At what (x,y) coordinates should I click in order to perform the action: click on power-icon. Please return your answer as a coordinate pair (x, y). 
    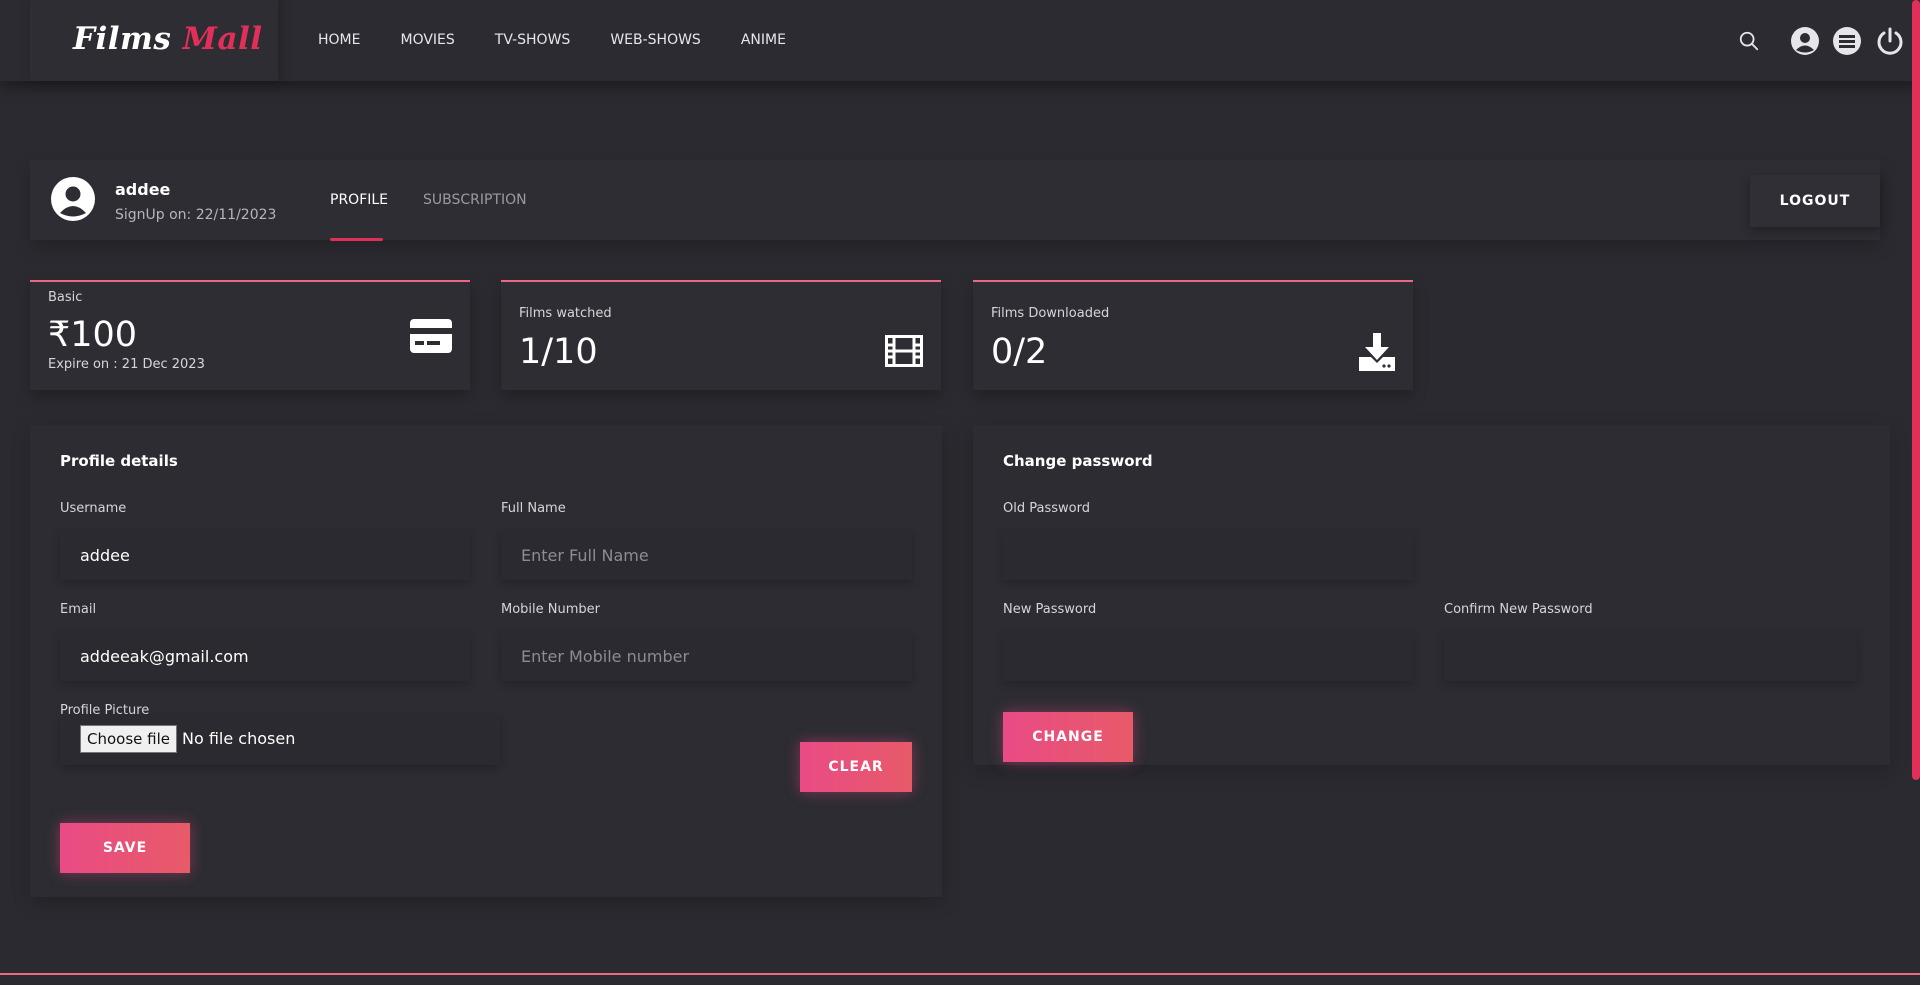
    Looking at the image, I should click on (1890, 41).